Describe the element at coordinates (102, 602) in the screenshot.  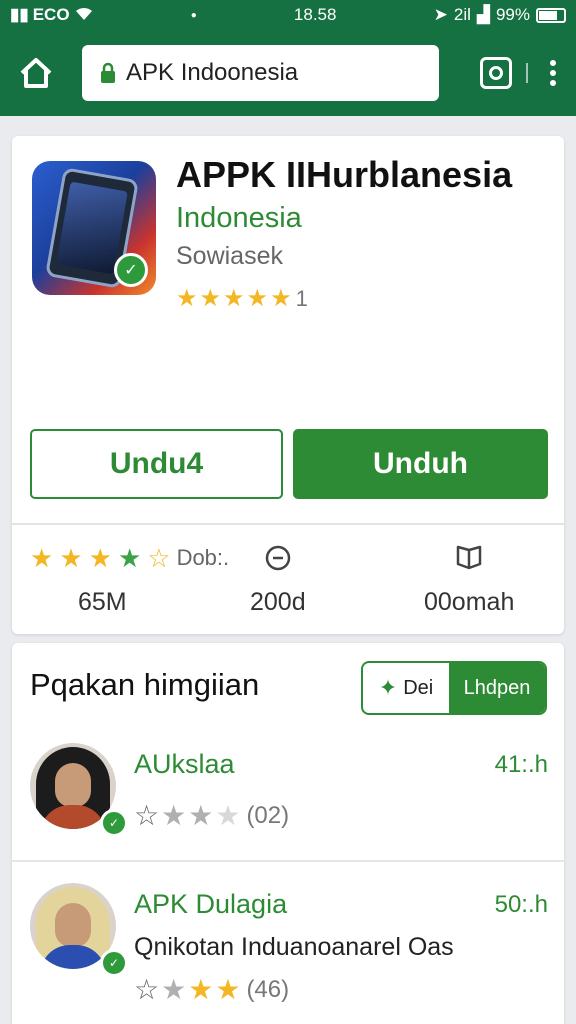
I see `stat-value: 65M` at that location.